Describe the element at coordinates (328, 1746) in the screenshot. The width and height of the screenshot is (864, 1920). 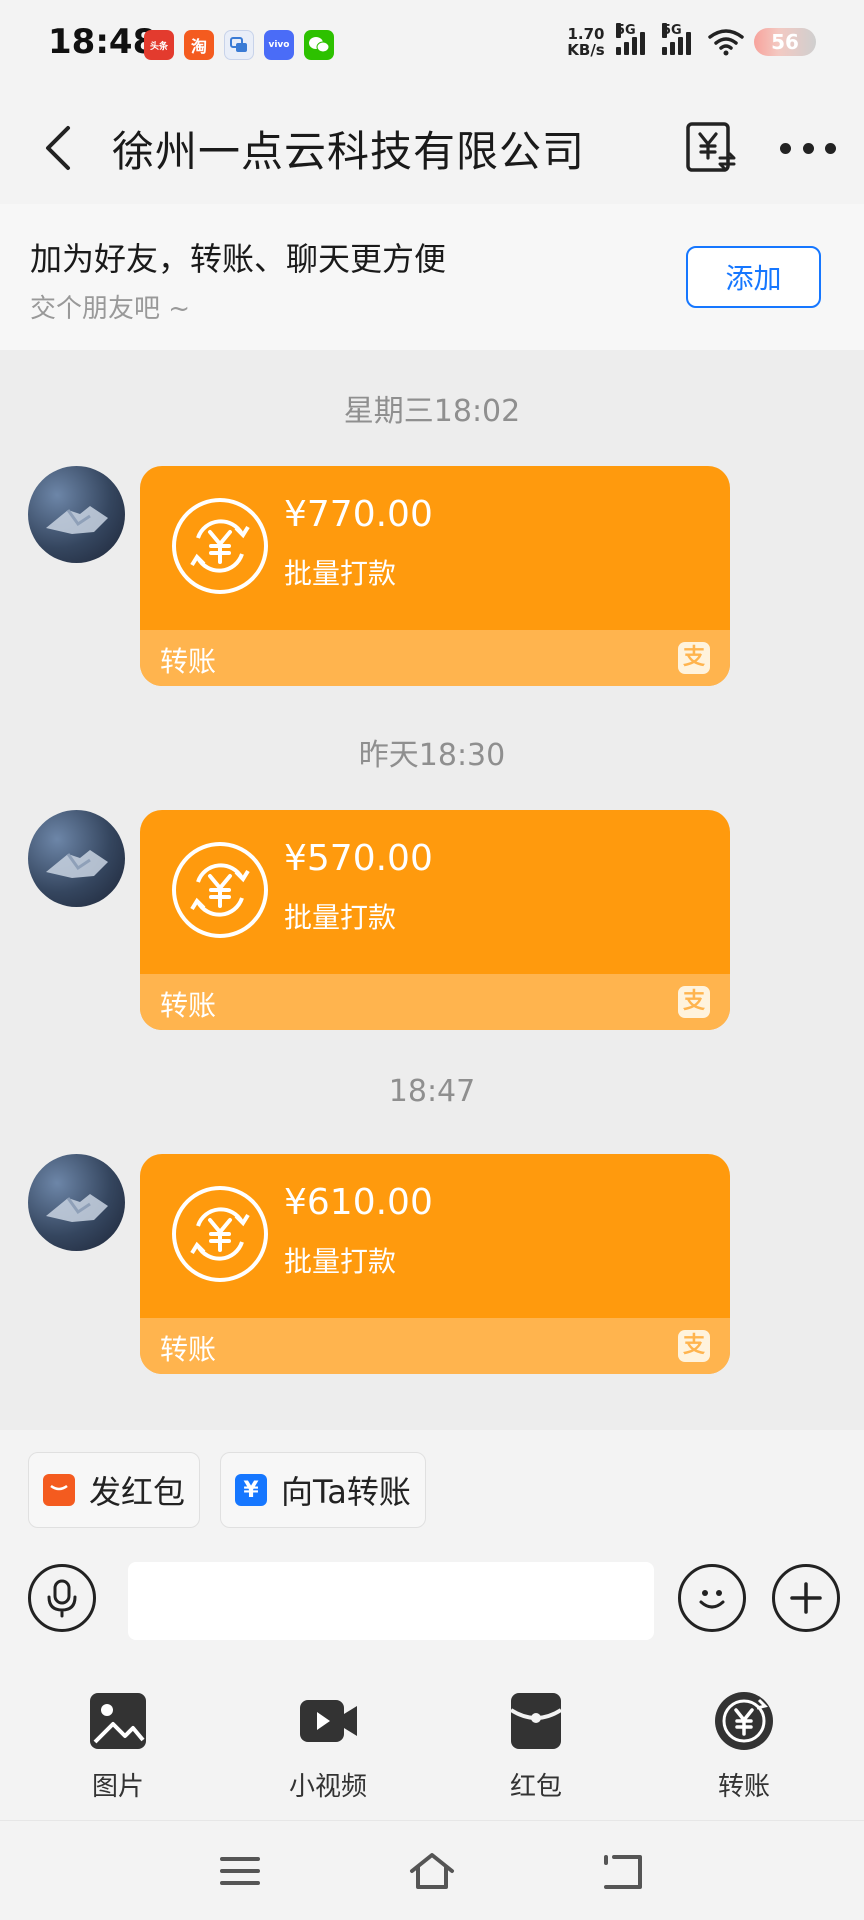
I see `tool-video: 小视频` at that location.